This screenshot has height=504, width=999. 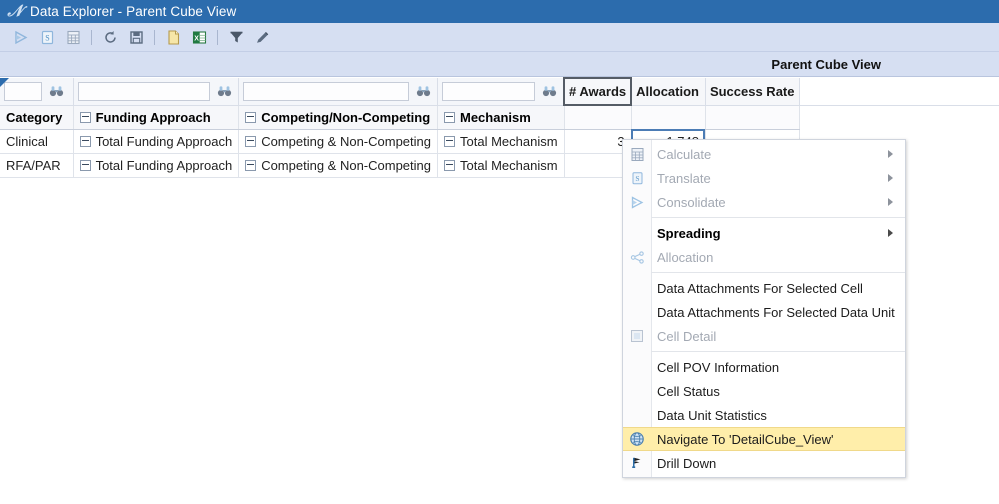 I want to click on cell-competing-value: Competing & Non-Competing, so click(x=346, y=165).